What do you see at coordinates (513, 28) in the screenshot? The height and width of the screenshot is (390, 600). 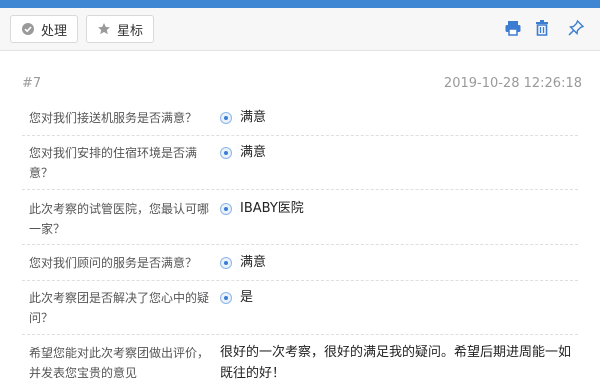 I see `print-icon` at bounding box center [513, 28].